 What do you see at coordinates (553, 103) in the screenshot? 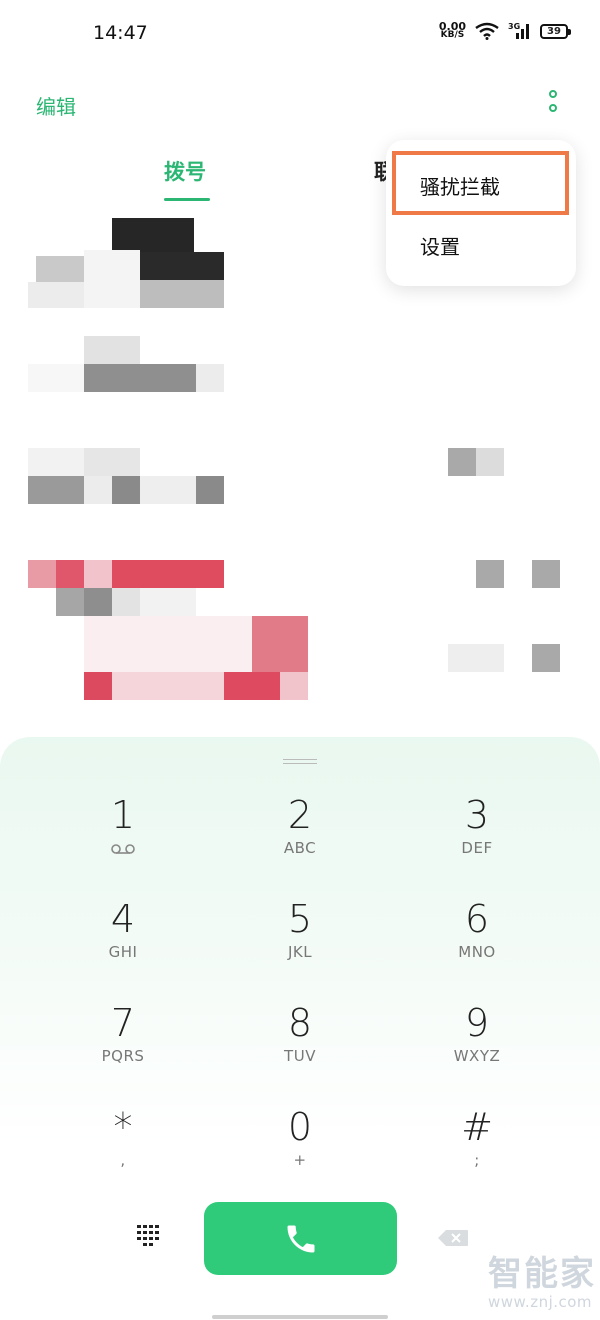
I see `more-vertical-icon` at bounding box center [553, 103].